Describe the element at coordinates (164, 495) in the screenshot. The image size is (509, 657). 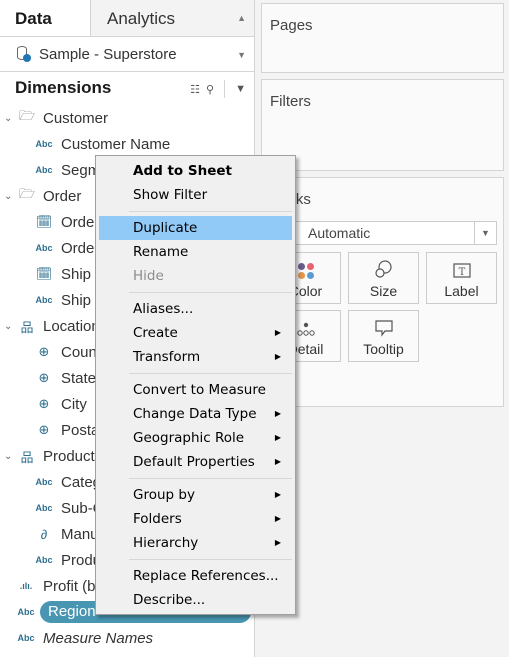
I see `menu-item-label: Group by` at that location.